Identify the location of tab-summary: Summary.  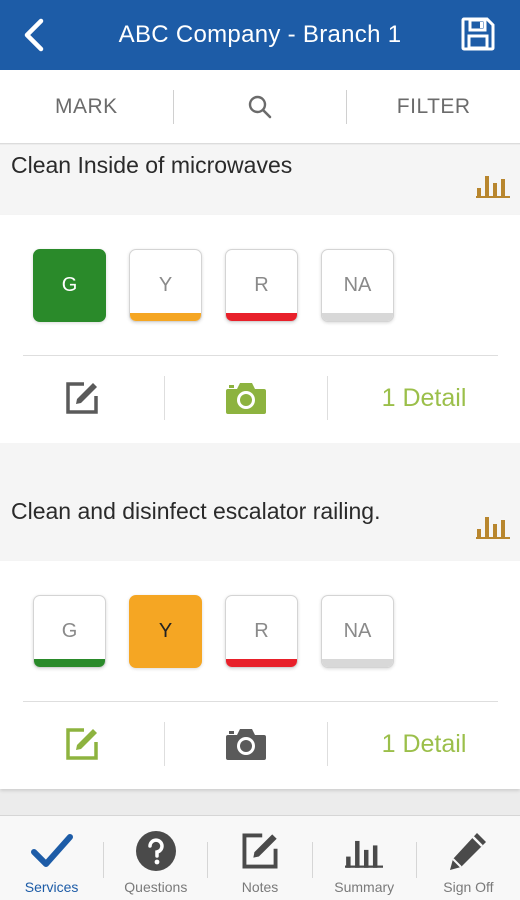
(364, 858).